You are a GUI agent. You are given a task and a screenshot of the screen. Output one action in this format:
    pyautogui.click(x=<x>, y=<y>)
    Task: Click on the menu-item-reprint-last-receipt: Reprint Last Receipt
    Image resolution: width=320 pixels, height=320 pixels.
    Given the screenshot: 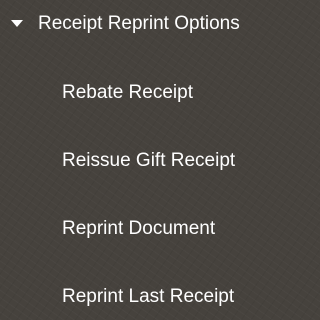 What is the action you would take?
    pyautogui.click(x=143, y=297)
    